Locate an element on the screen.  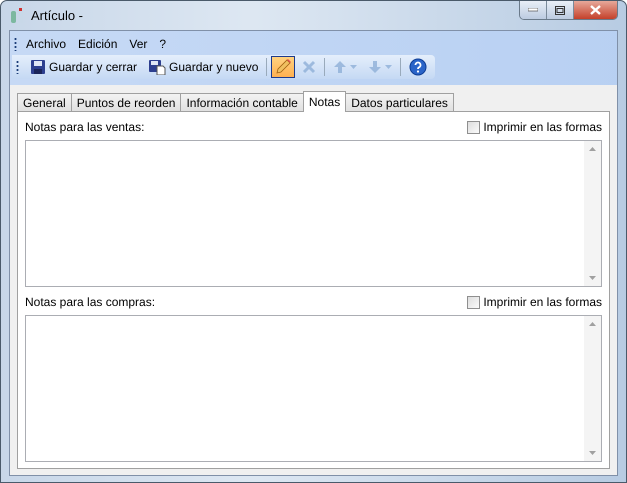
floppy-disk-icon is located at coordinates (157, 67).